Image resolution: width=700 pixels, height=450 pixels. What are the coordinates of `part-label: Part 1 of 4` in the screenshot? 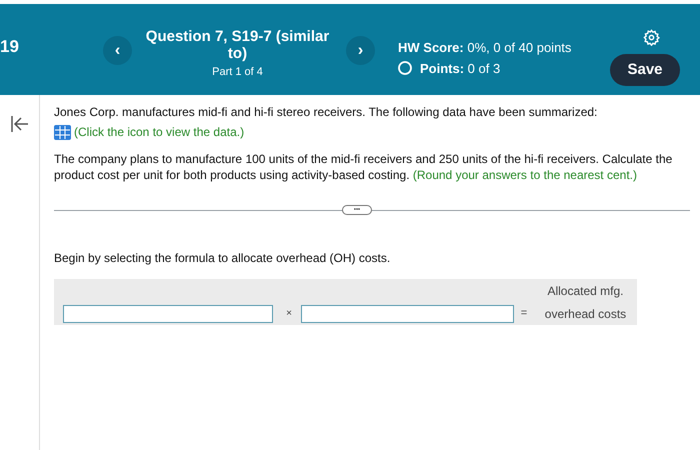 It's located at (237, 72).